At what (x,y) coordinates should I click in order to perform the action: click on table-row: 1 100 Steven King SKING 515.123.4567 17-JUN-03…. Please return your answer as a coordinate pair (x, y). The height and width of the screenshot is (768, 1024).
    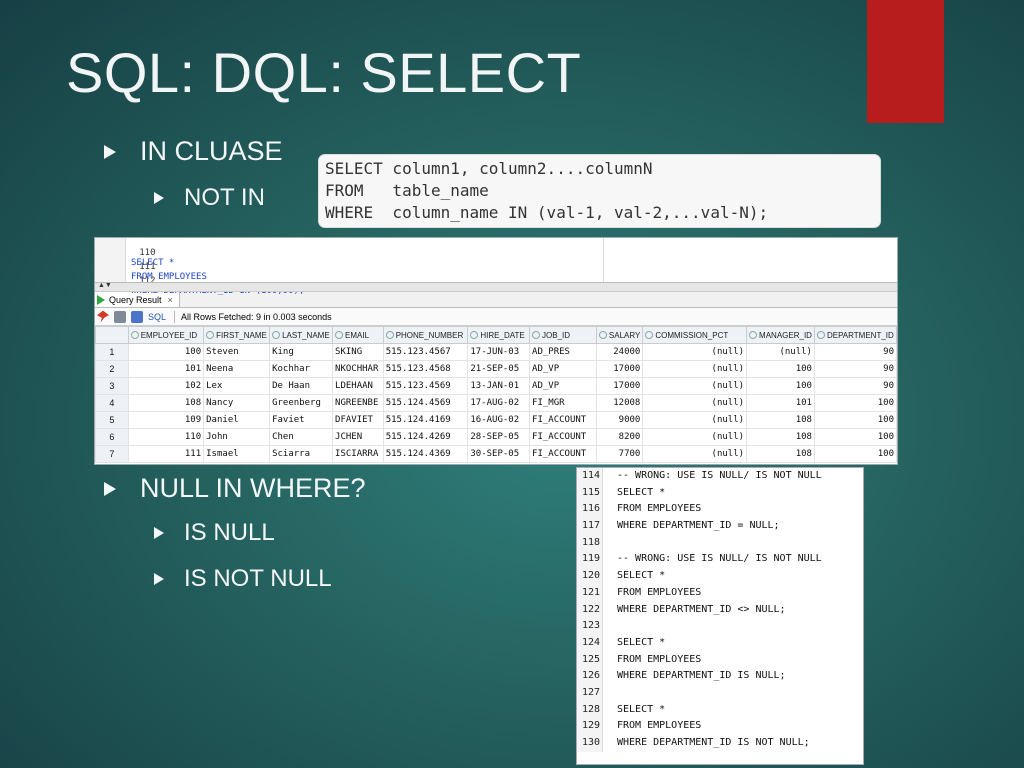
    Looking at the image, I should click on (496, 352).